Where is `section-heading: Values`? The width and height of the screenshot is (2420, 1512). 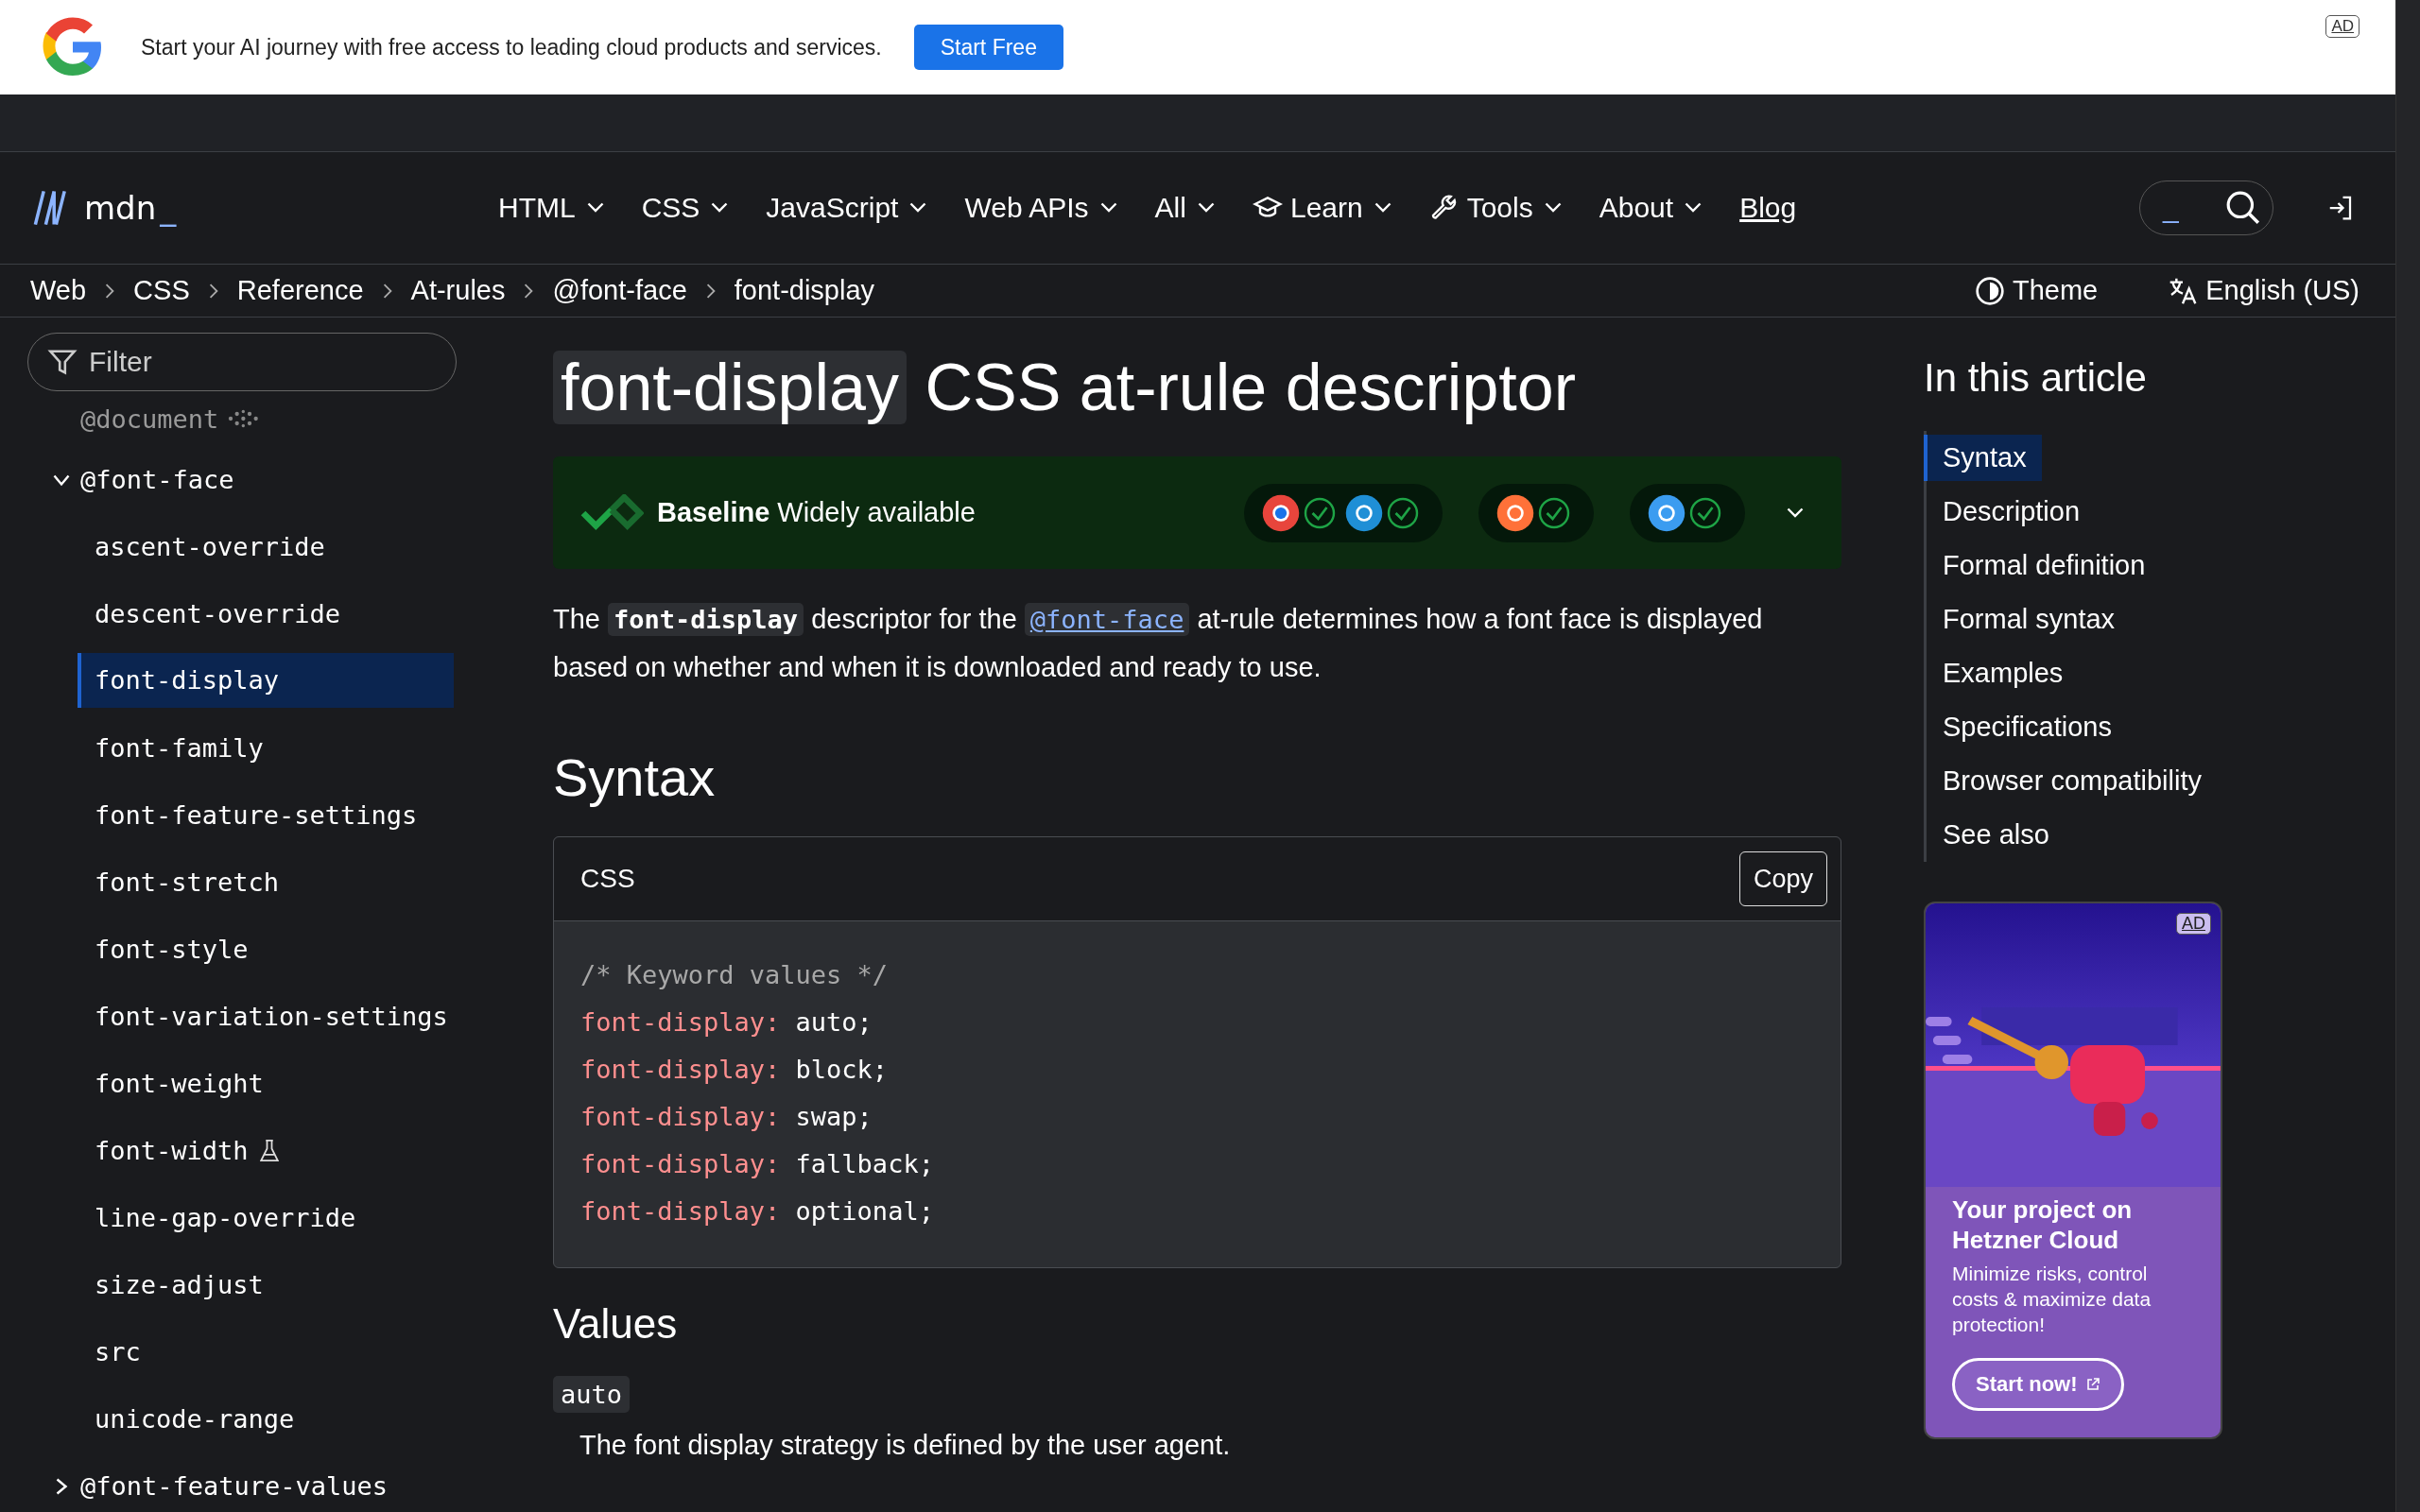 section-heading: Values is located at coordinates (616, 1324).